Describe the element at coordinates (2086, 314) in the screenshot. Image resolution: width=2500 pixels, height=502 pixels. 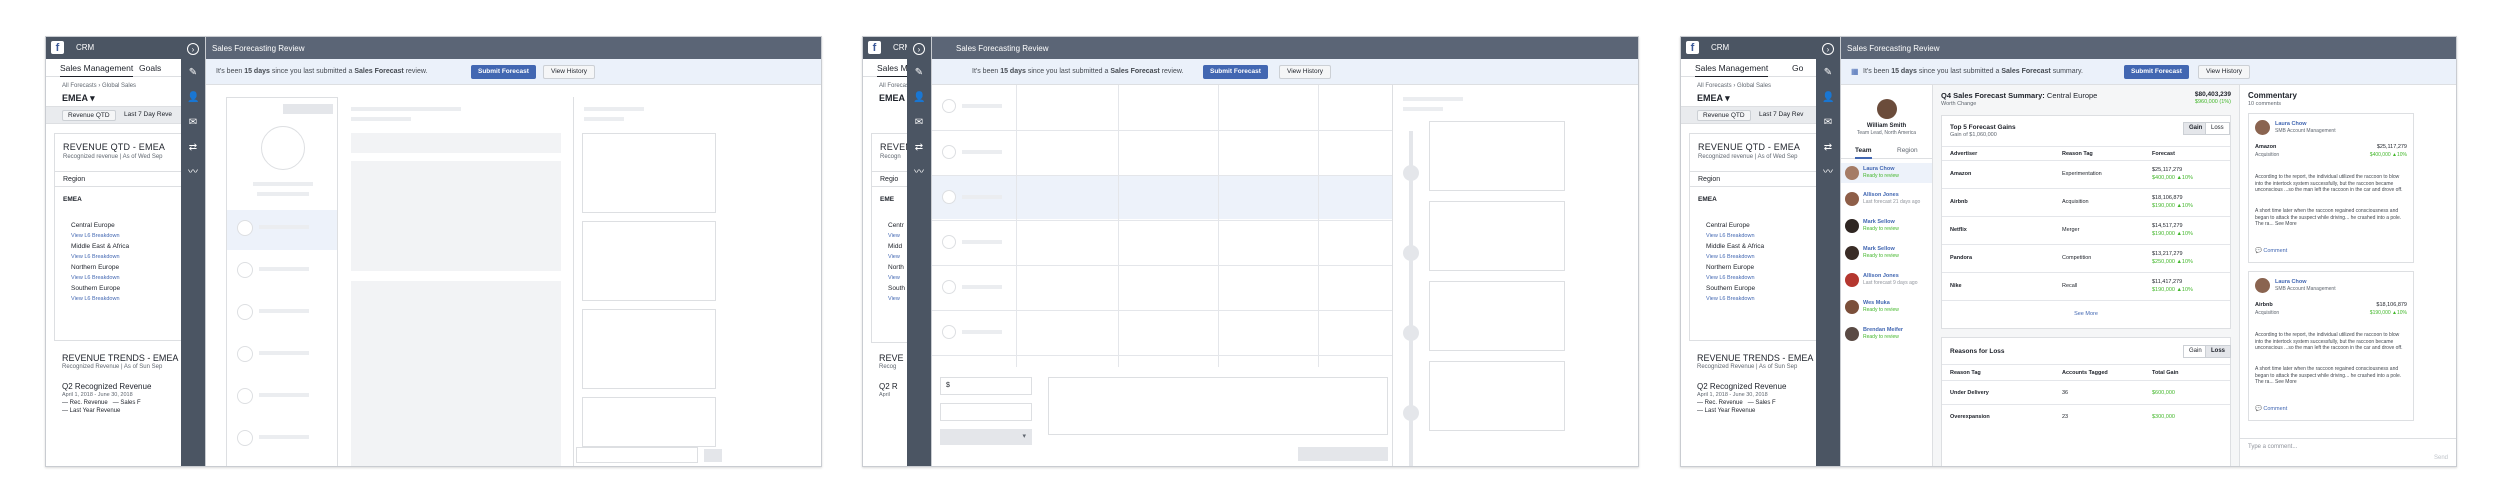
I see `see-more-link: See More` at that location.